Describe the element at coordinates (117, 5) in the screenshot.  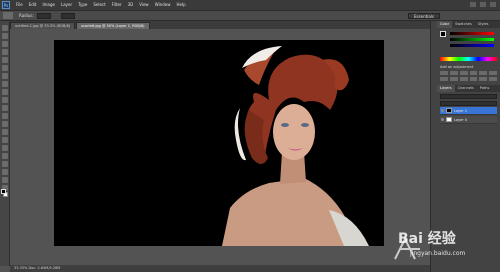
I see `menu-filter: Filter` at that location.